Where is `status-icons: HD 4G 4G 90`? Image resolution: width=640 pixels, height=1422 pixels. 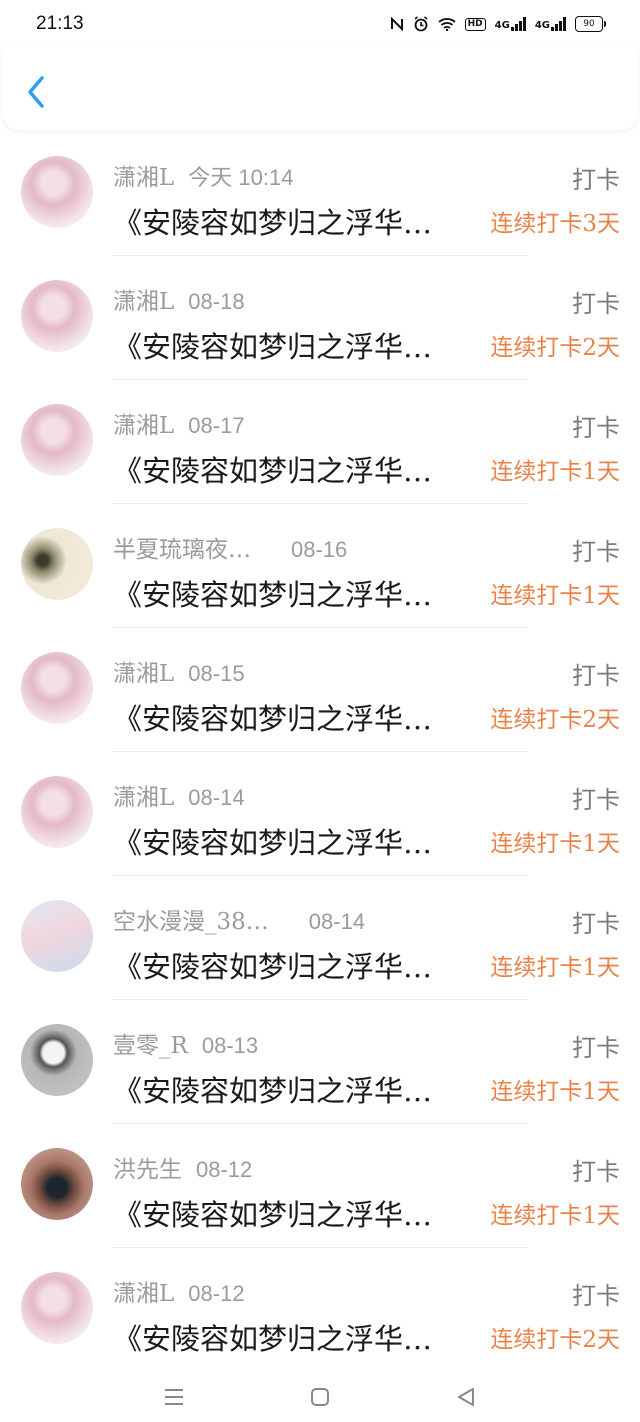
status-icons: HD 4G 4G 90 is located at coordinates (498, 24).